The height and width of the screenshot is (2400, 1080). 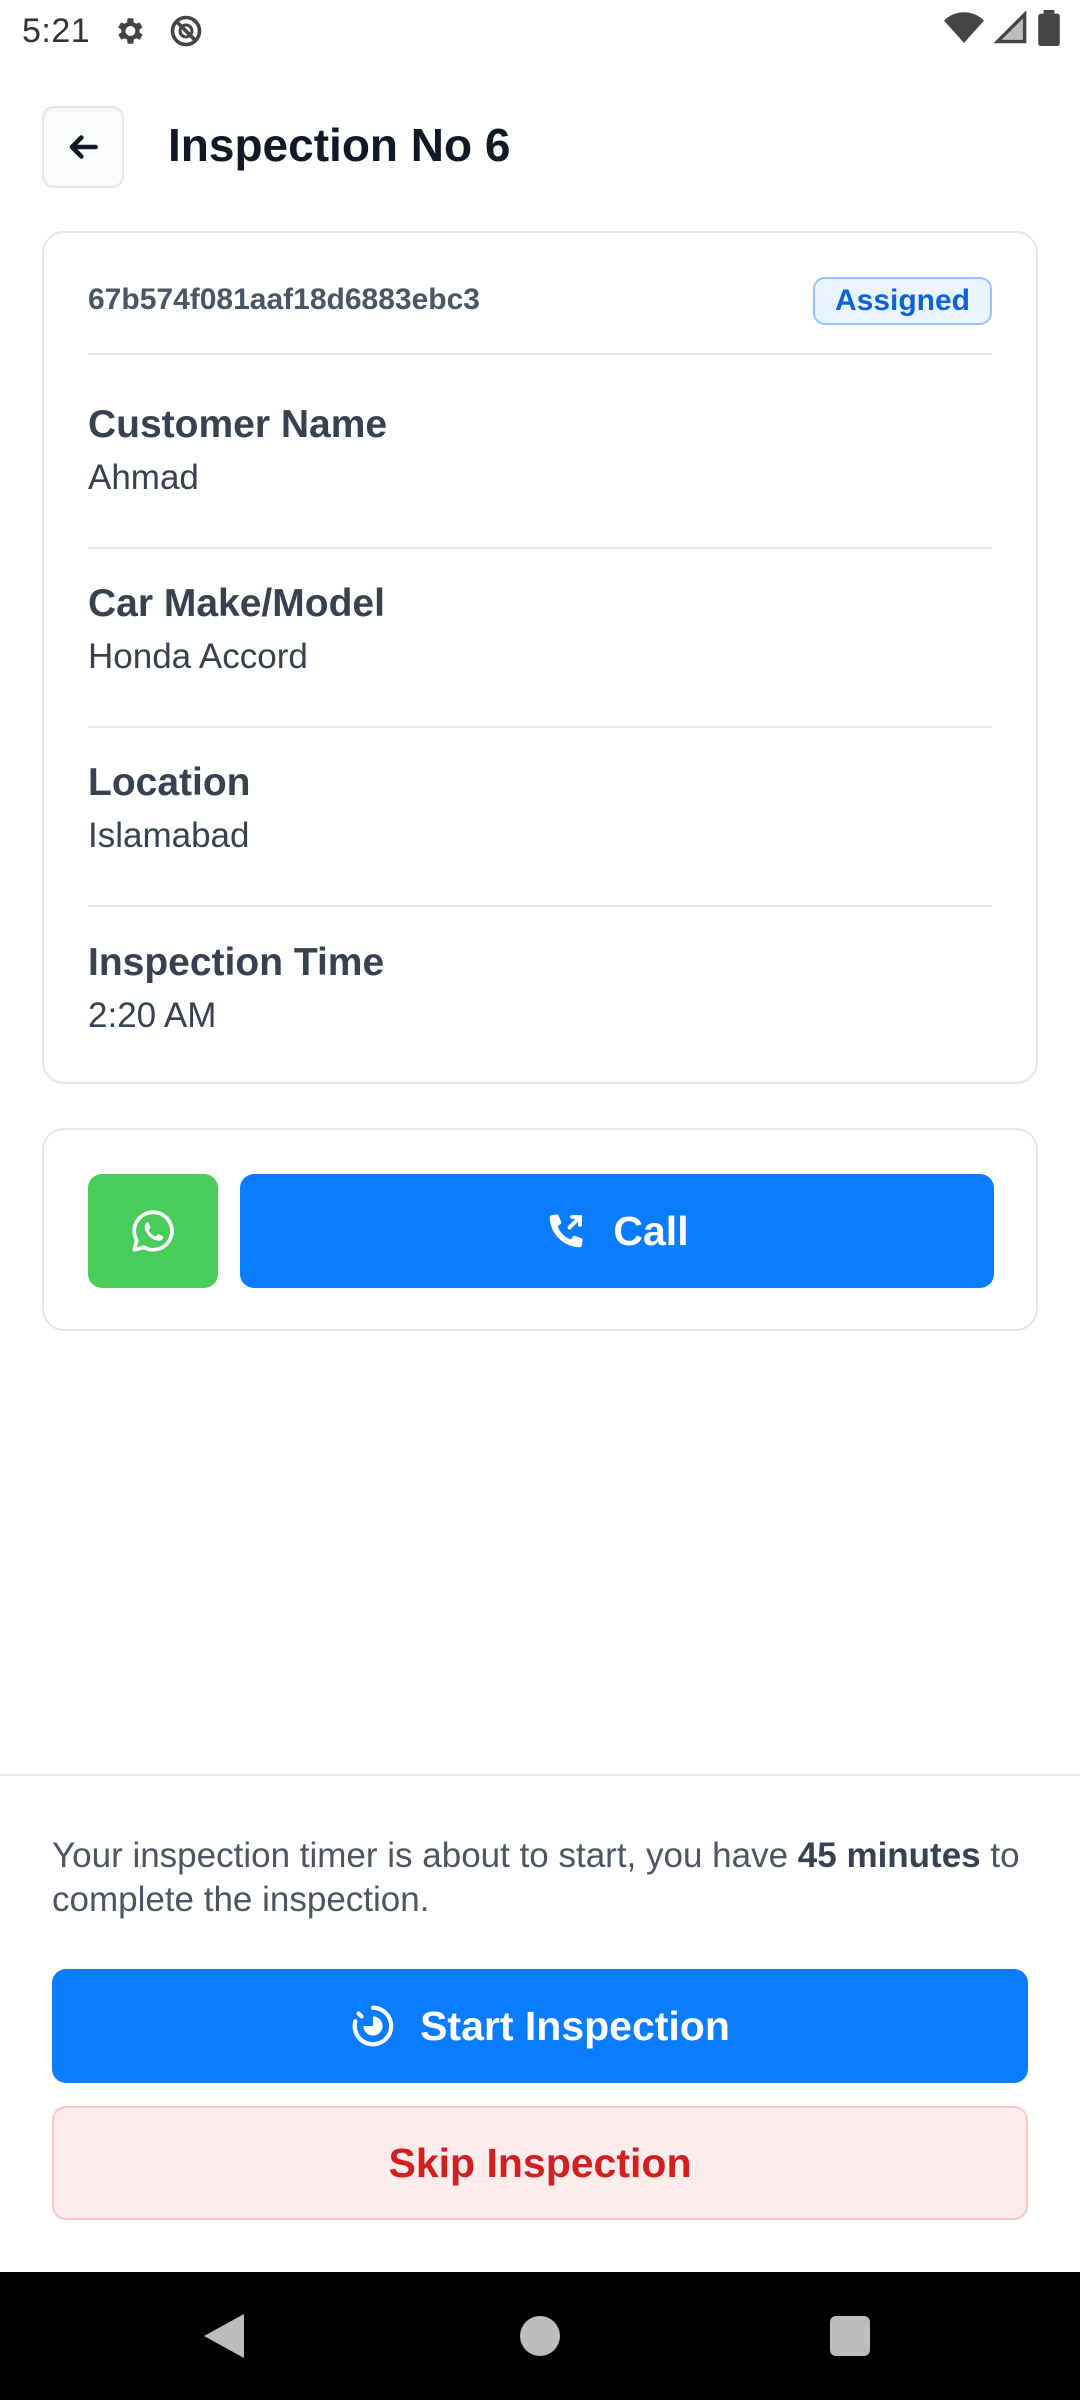 I want to click on car-make-model-label: Car Make/Model, so click(x=236, y=603).